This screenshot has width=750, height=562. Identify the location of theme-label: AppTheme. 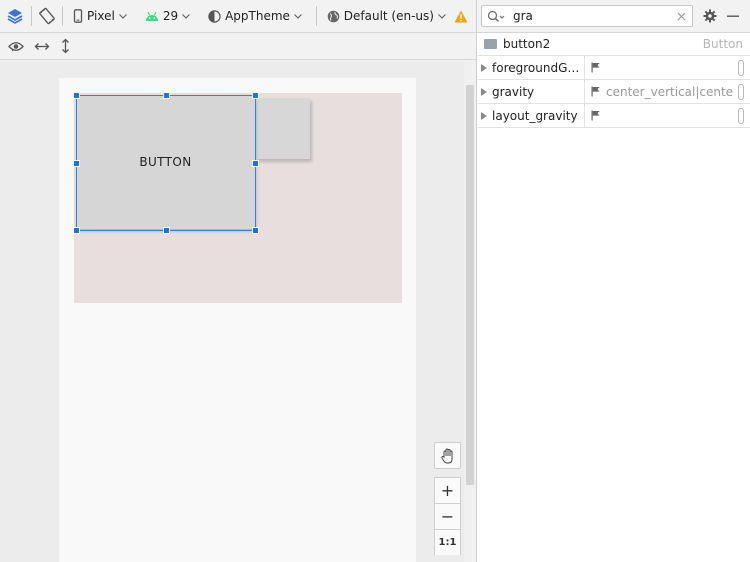
(257, 16).